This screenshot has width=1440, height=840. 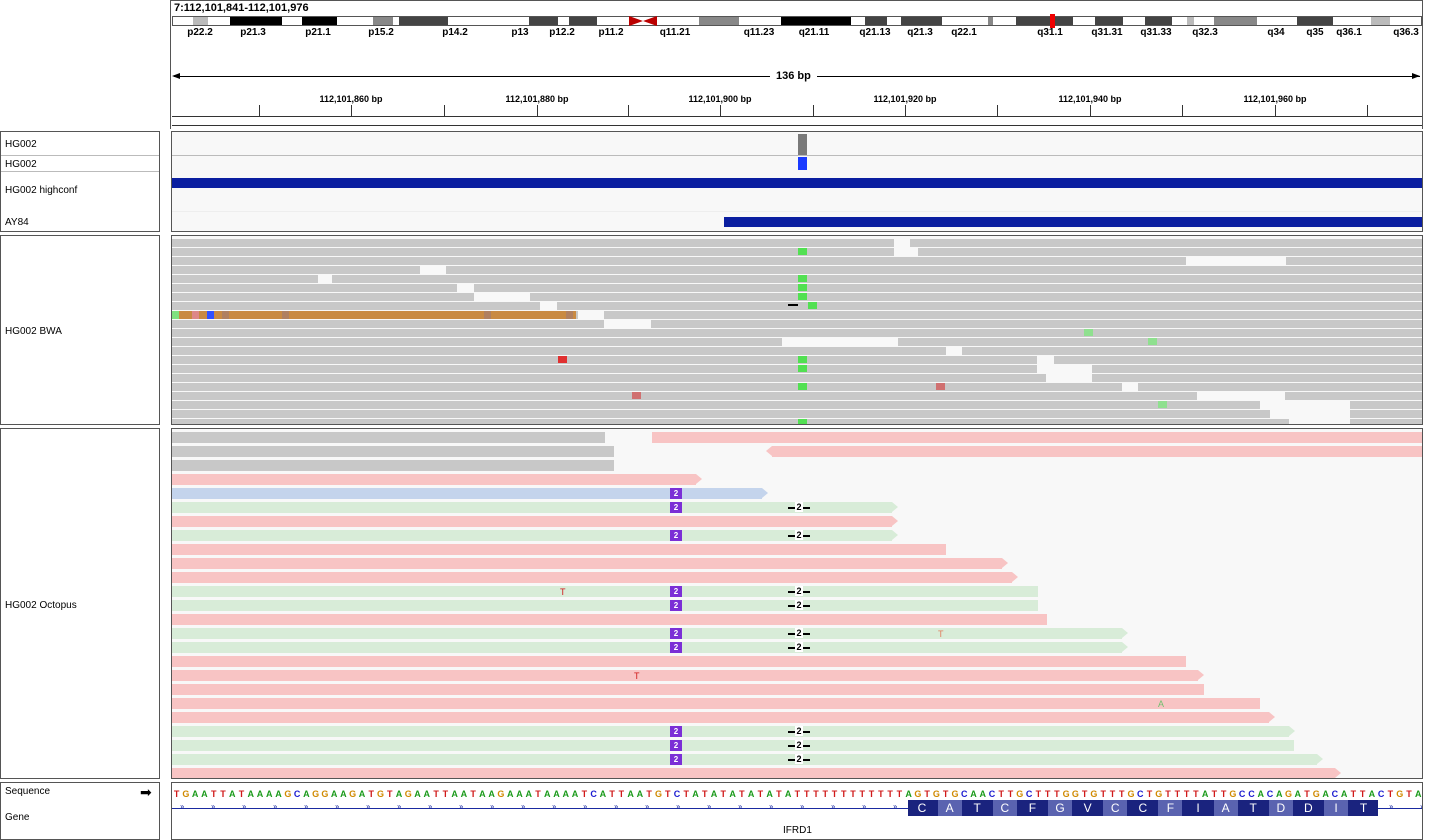 I want to click on variant-tracks-right, so click(x=797, y=181).